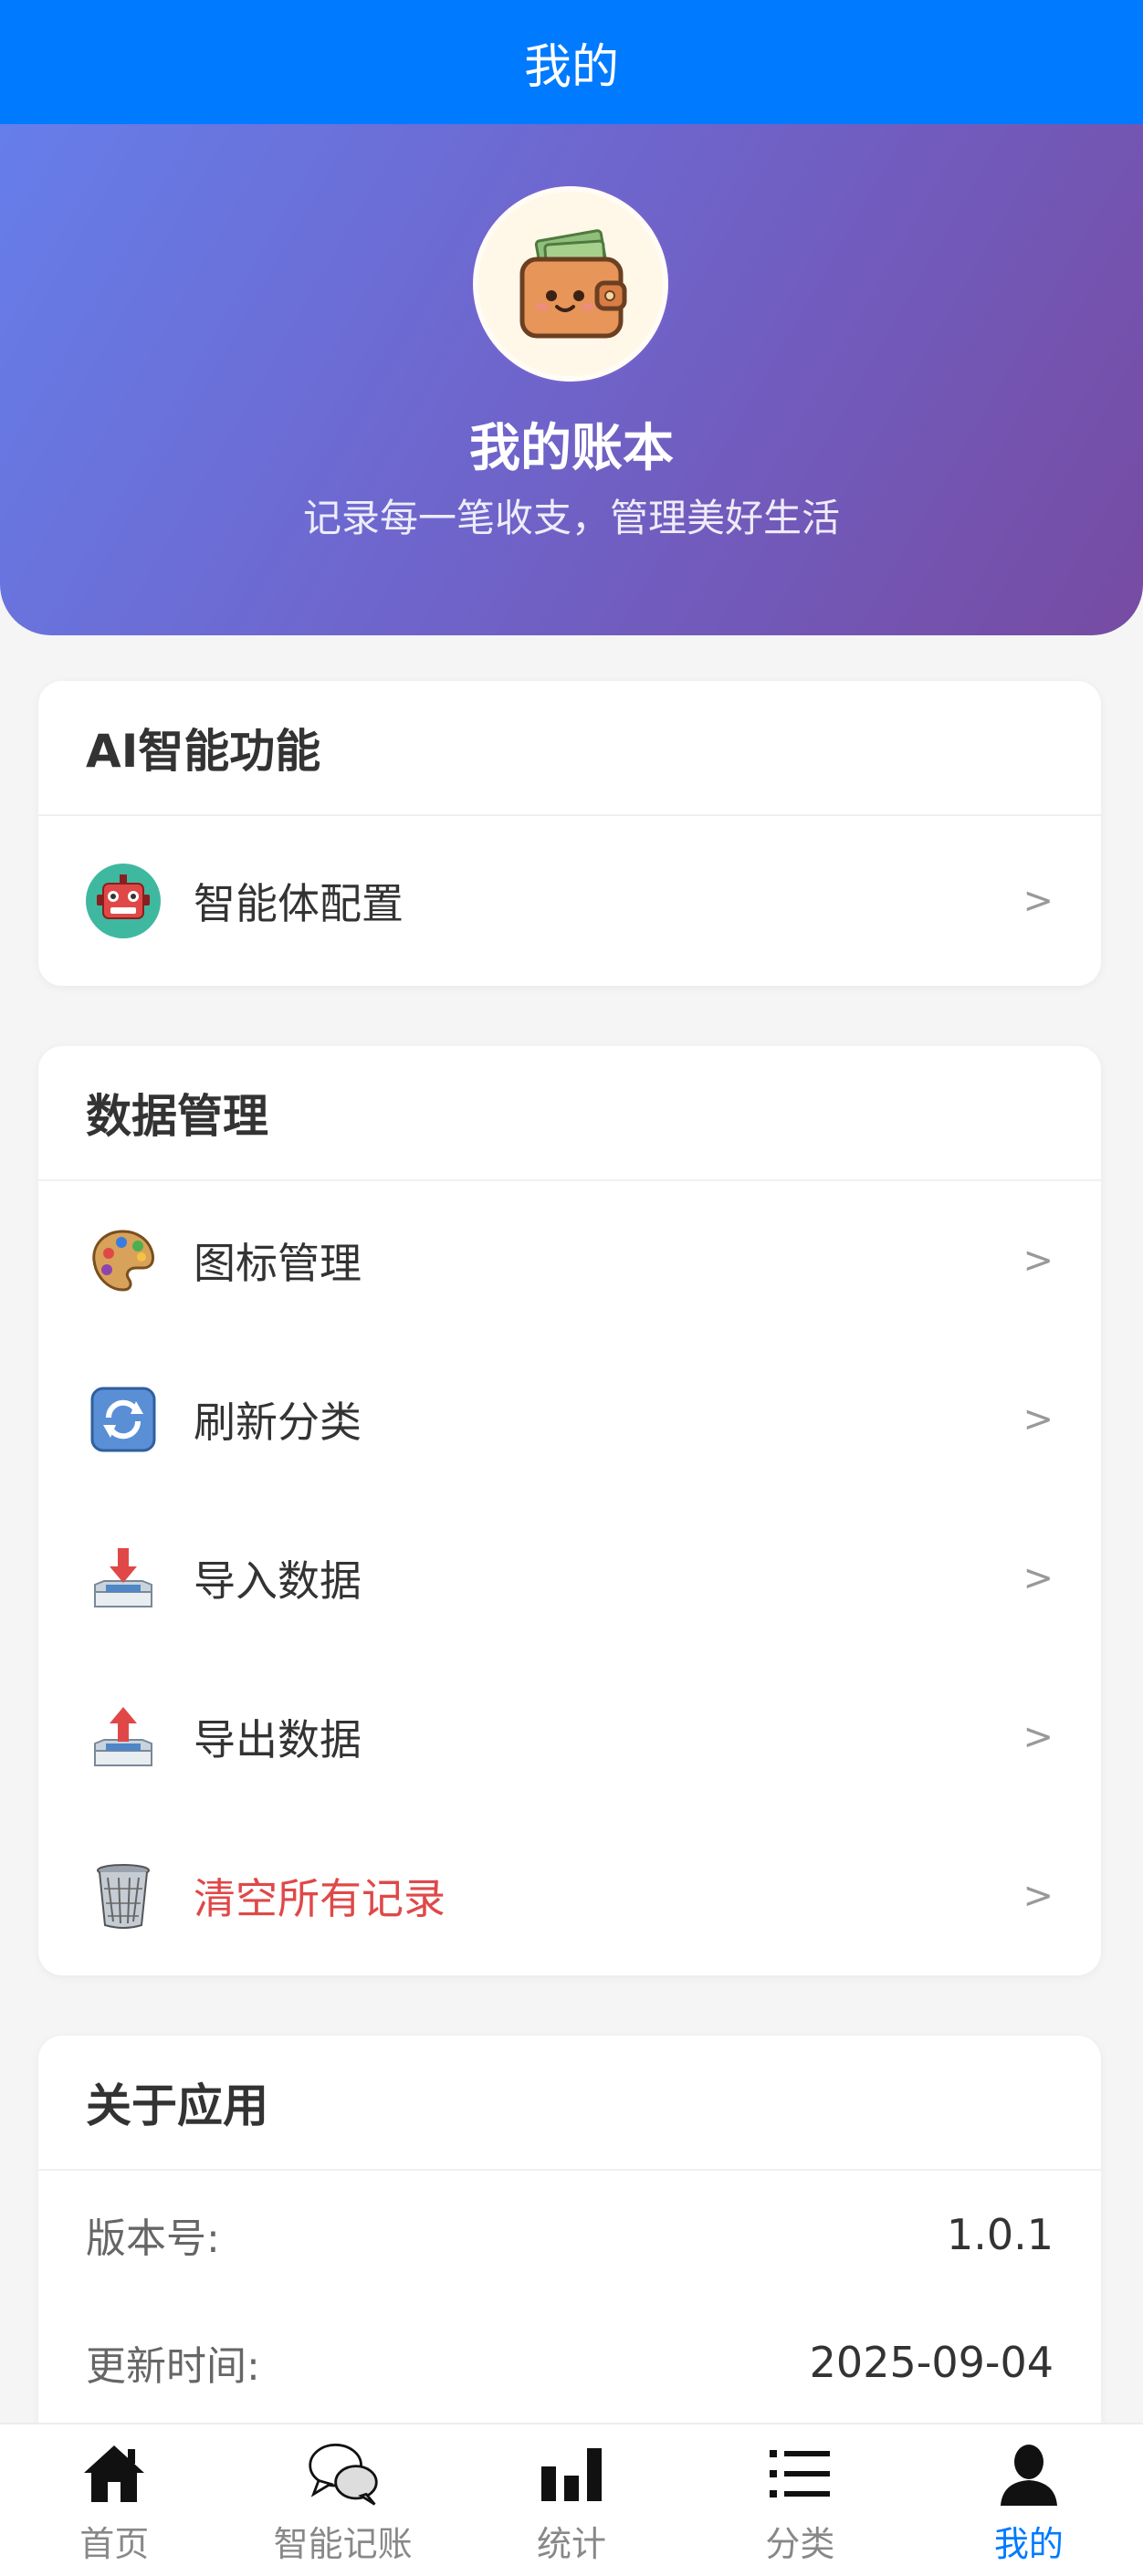 This screenshot has width=1143, height=2576. What do you see at coordinates (278, 1581) in the screenshot?
I see `menu-item-label: 导入数据` at bounding box center [278, 1581].